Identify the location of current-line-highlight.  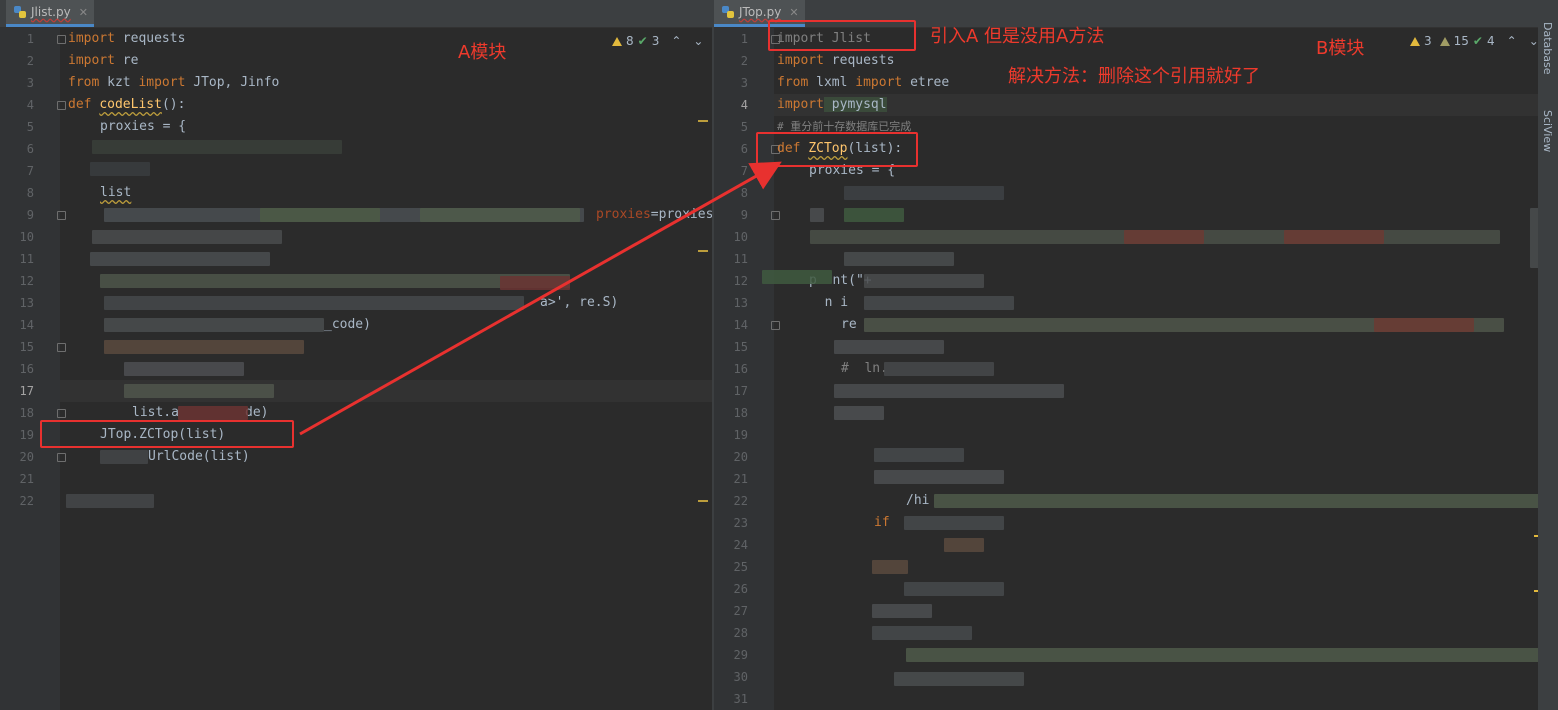
(1156, 105).